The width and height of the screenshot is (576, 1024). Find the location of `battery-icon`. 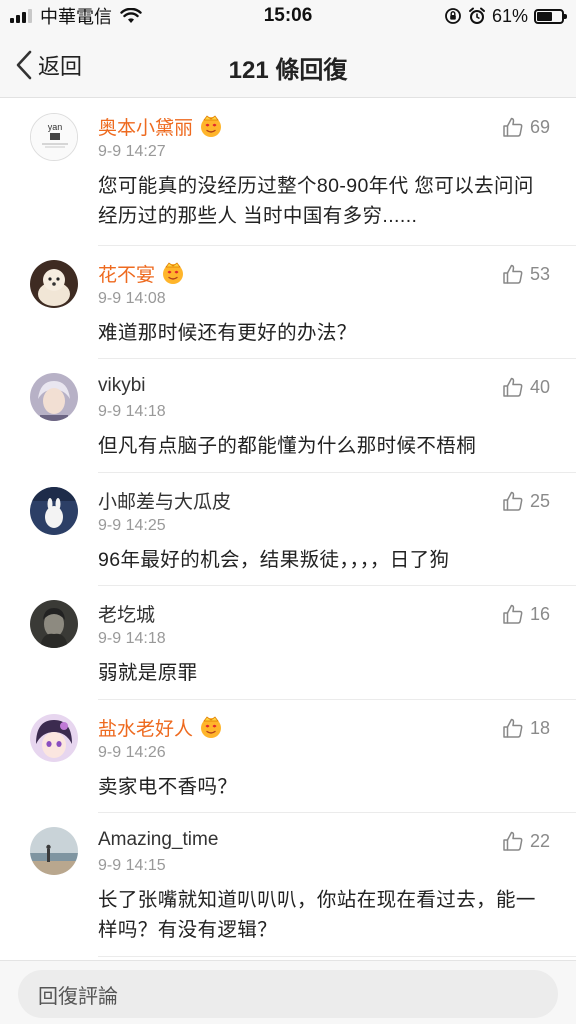

battery-icon is located at coordinates (550, 16).